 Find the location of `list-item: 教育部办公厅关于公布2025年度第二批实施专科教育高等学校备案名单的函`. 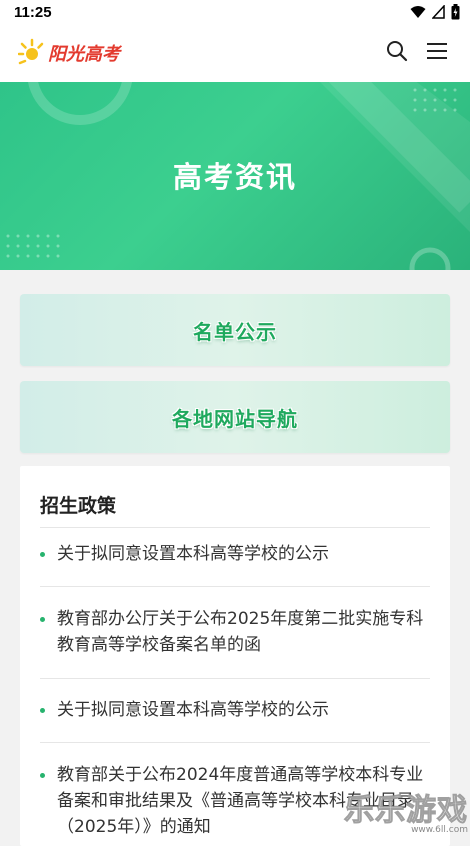

list-item: 教育部办公厅关于公布2025年度第二批实施专科教育高等学校备案名单的函 is located at coordinates (235, 632).